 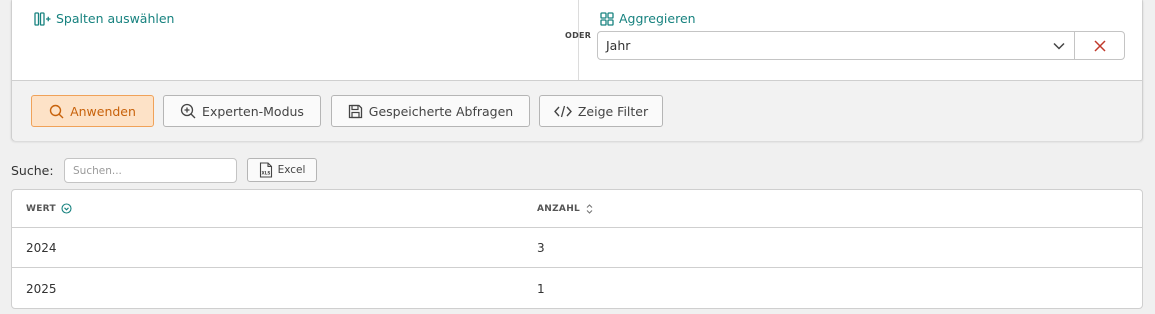 What do you see at coordinates (32, 170) in the screenshot?
I see `search-label: Suche:` at bounding box center [32, 170].